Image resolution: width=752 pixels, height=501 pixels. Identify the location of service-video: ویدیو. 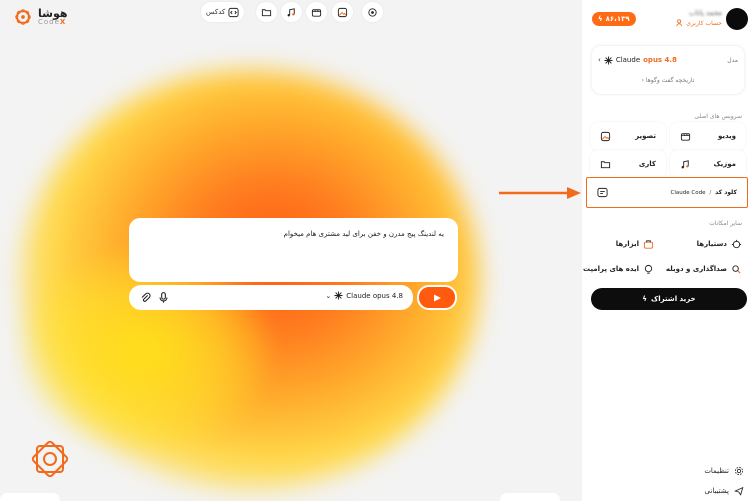
(708, 136).